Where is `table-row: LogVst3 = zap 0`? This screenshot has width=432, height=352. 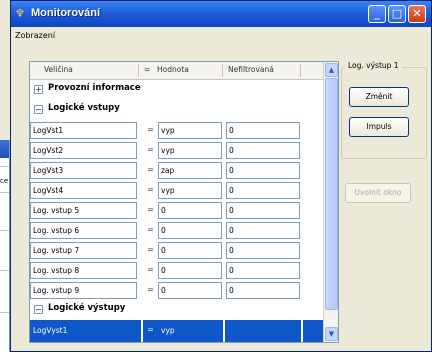
table-row: LogVst3 = zap 0 is located at coordinates (176, 171).